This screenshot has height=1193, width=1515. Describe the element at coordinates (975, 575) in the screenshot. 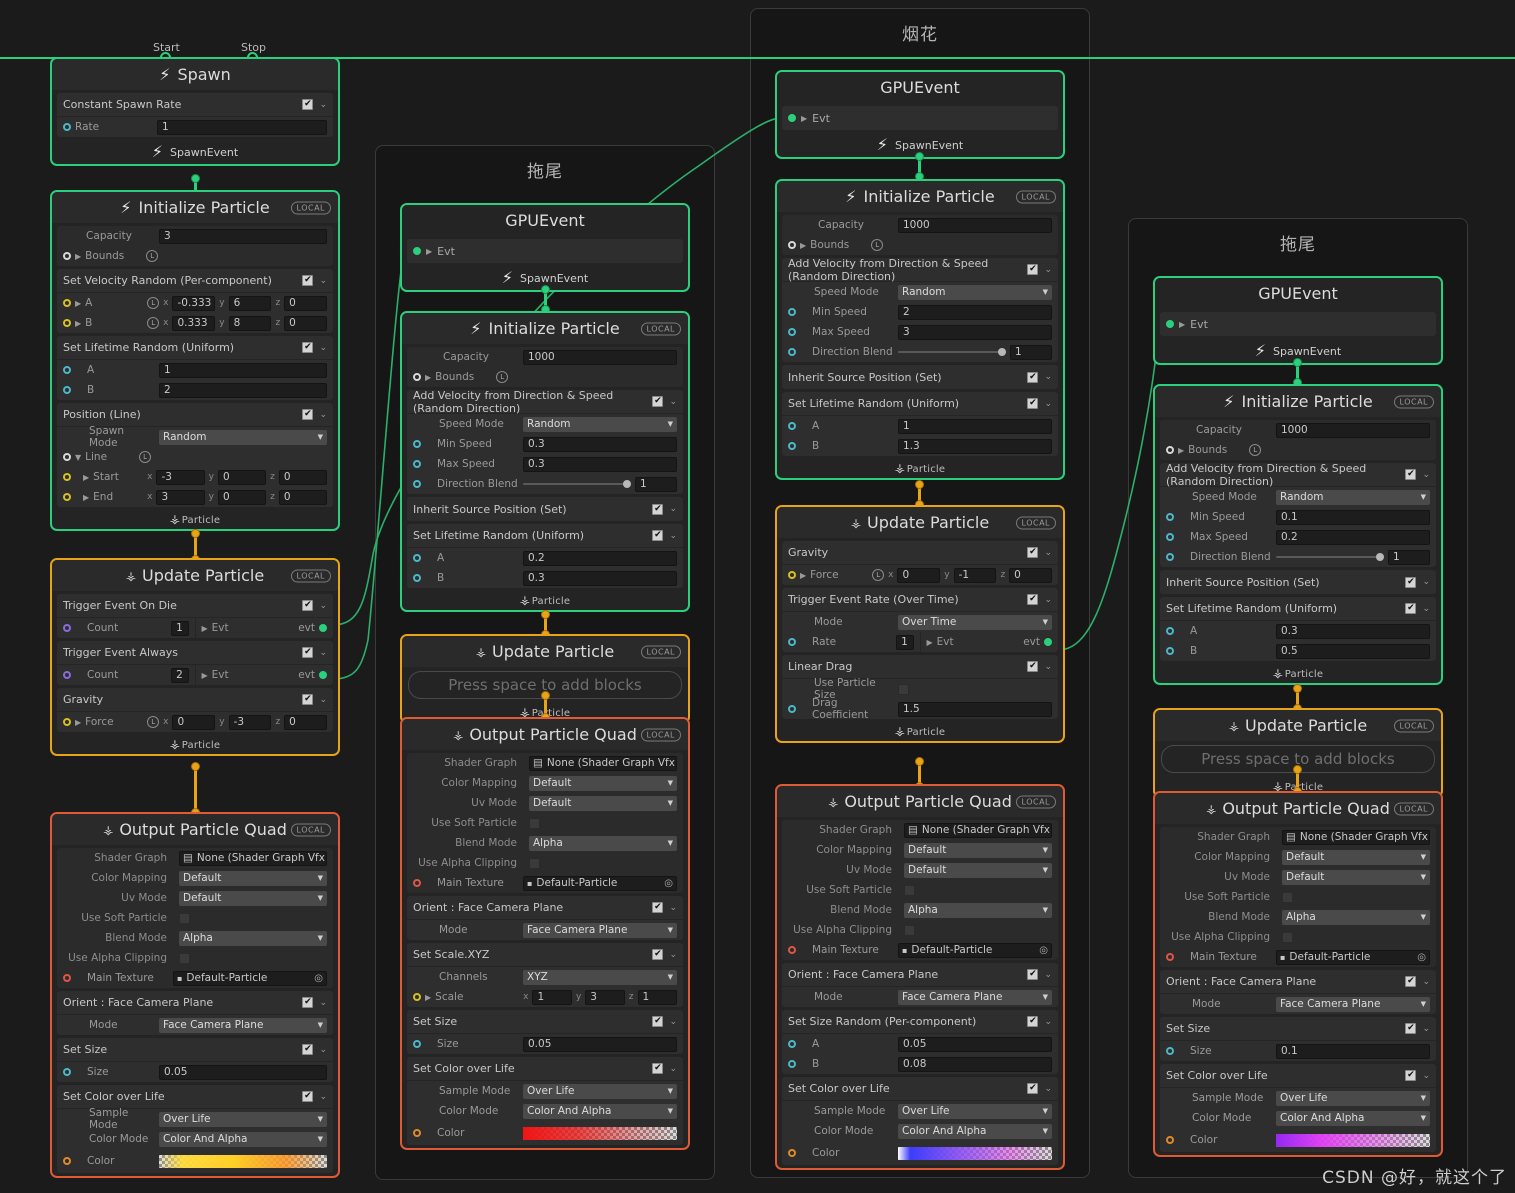

I see `value-field-y: -1` at that location.